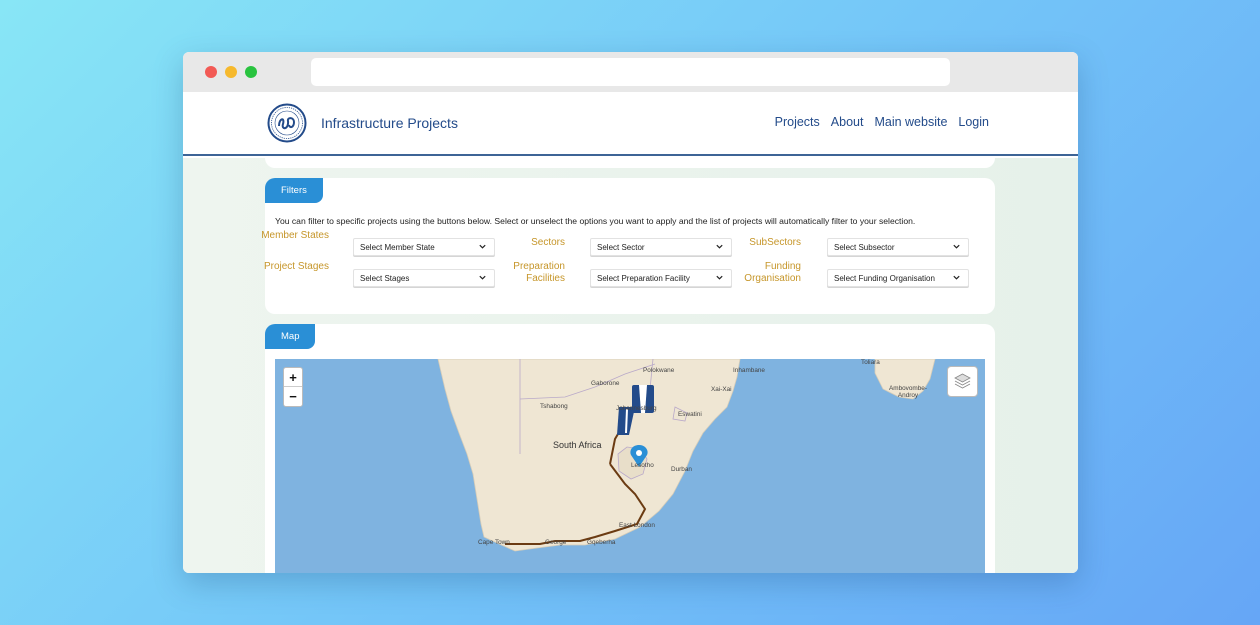 This screenshot has width=1260, height=625. What do you see at coordinates (494, 542) in the screenshot?
I see `place-label: Cape Town` at bounding box center [494, 542].